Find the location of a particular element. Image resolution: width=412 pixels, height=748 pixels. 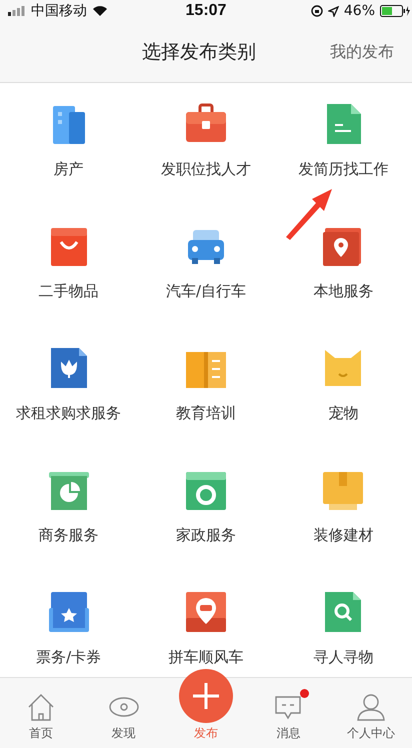

page-title: 选择发布类别 is located at coordinates (199, 52).